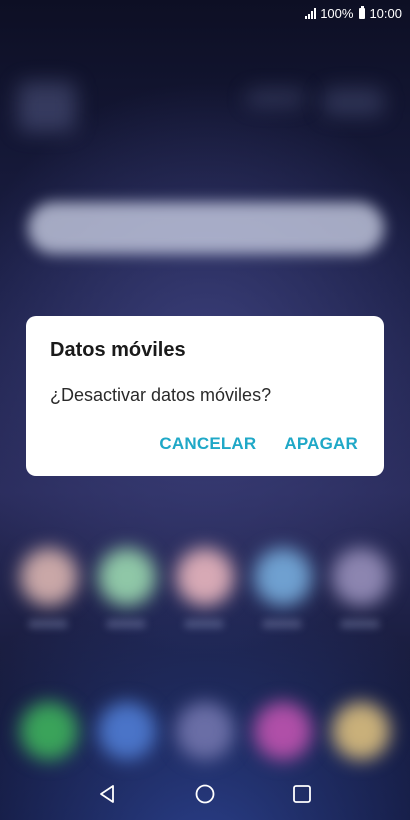 The height and width of the screenshot is (820, 410). Describe the element at coordinates (47, 107) in the screenshot. I see `blurred-weather-widget` at that location.